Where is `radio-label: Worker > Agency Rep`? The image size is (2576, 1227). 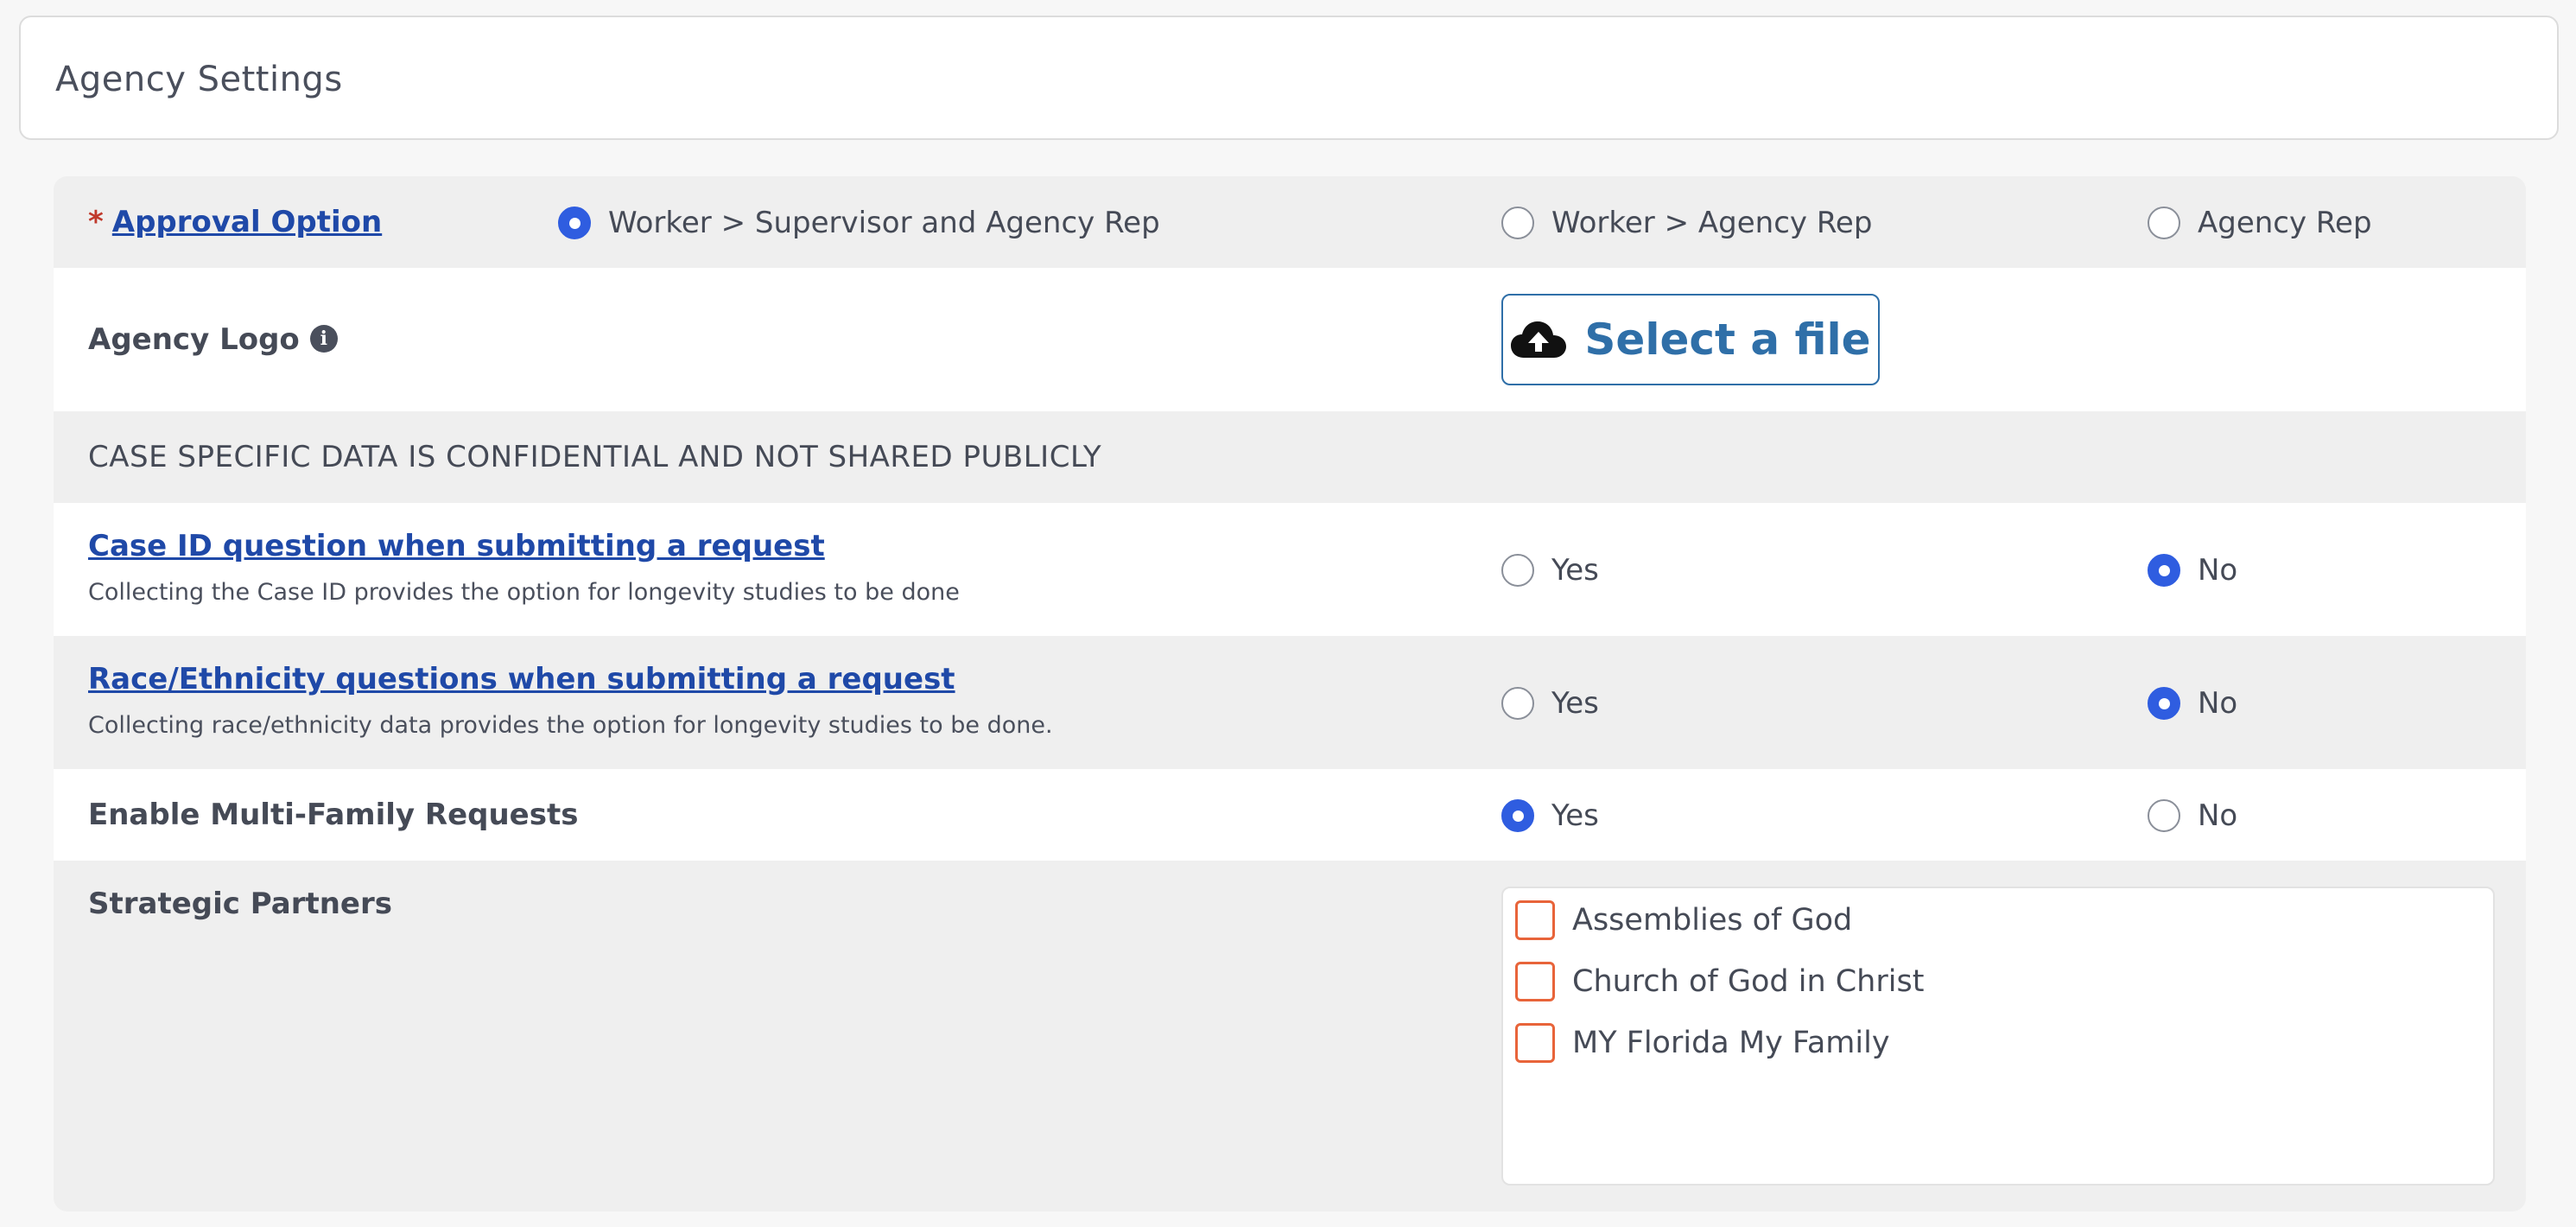 radio-label: Worker > Agency Rep is located at coordinates (1712, 223).